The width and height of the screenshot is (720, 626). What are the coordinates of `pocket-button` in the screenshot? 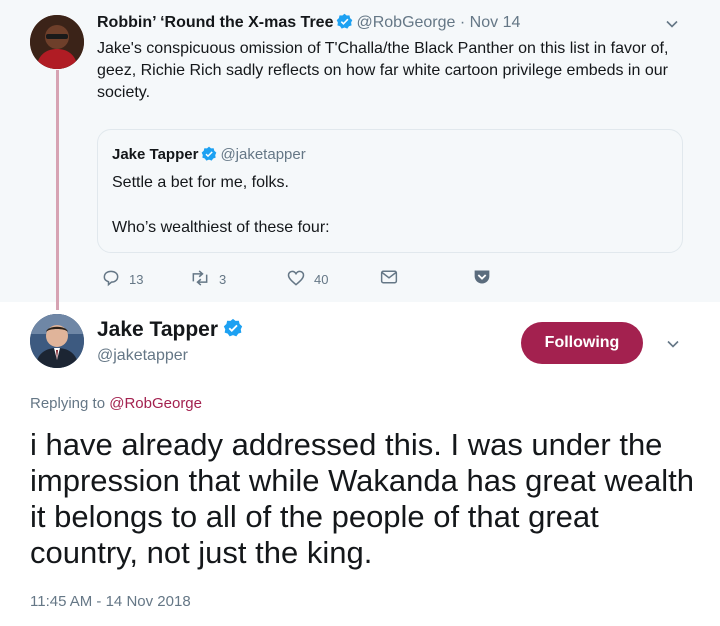 It's located at (482, 278).